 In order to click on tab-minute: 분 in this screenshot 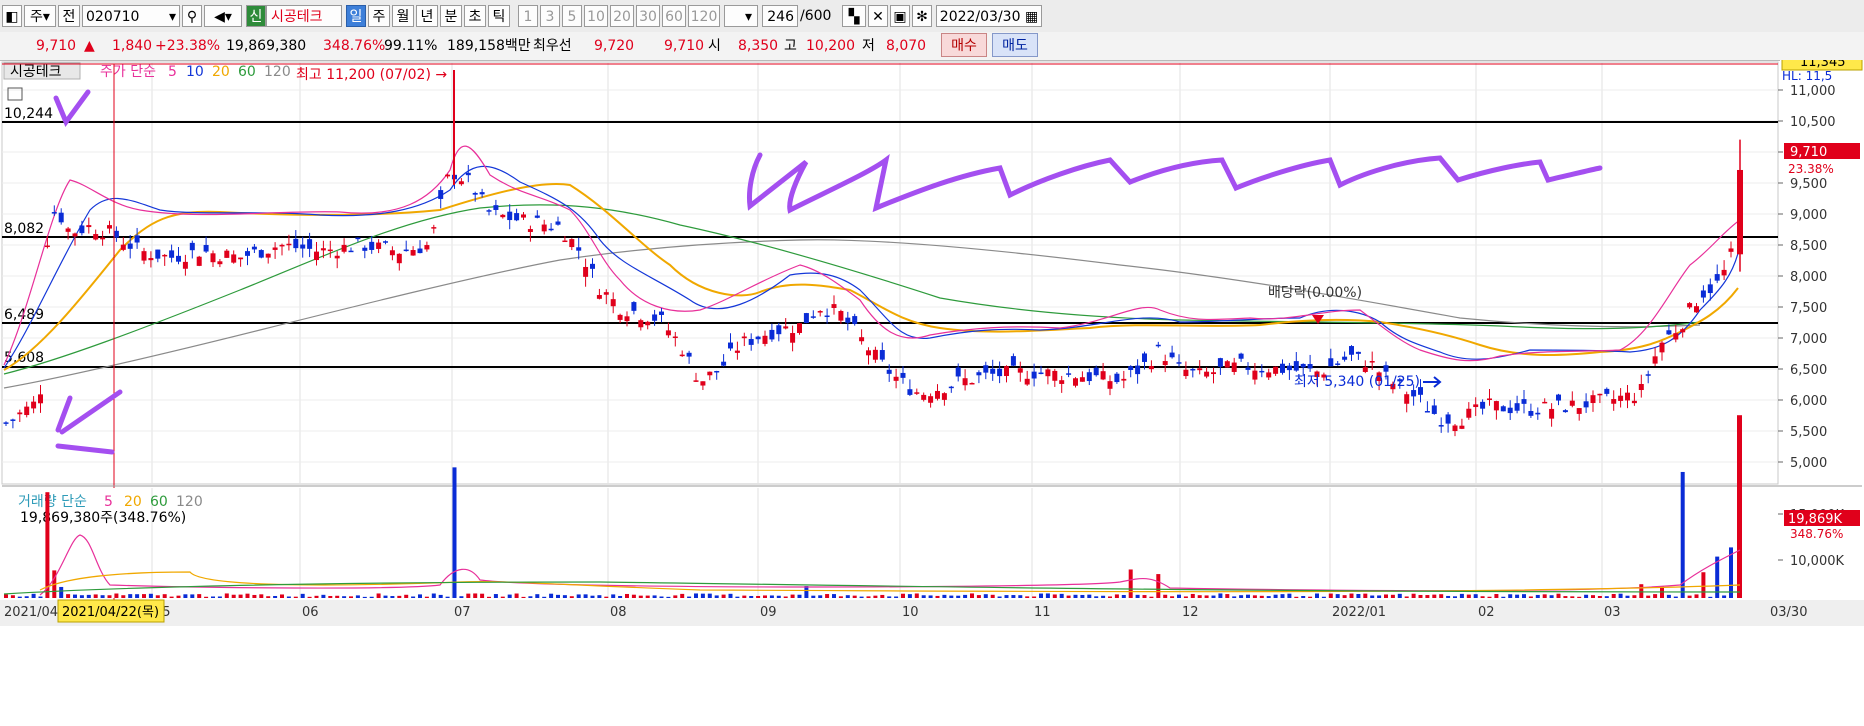, I will do `click(451, 16)`.